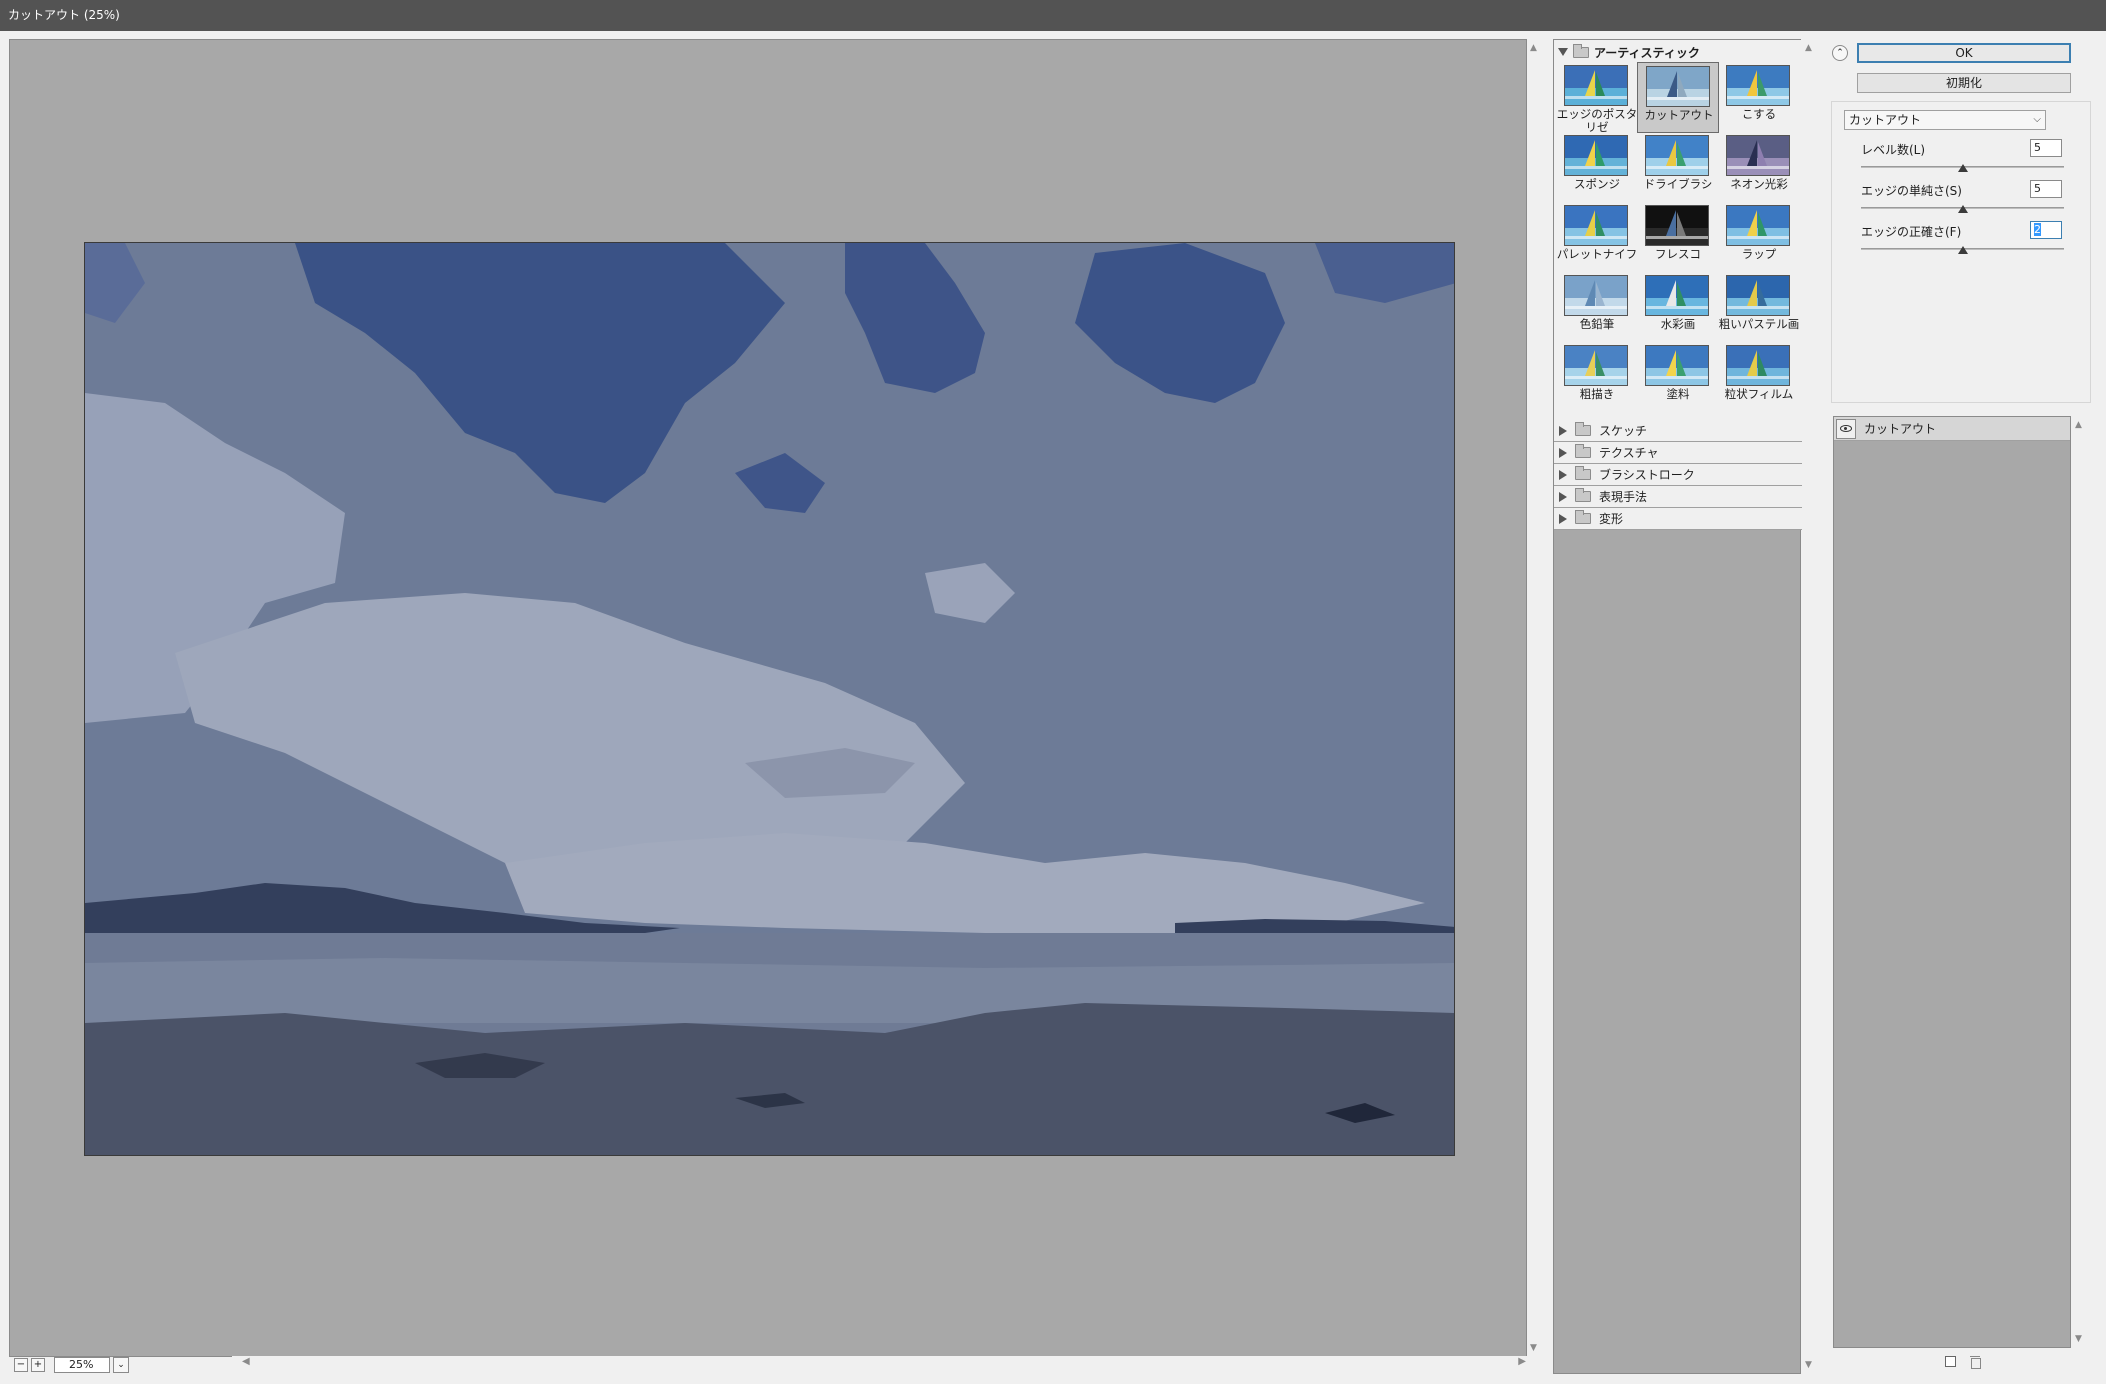  I want to click on zoom-dropdown-button: ⌄, so click(121, 1365).